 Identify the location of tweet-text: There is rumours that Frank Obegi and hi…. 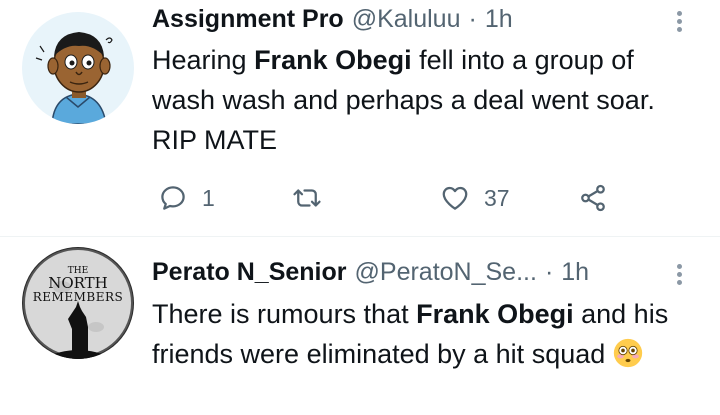
(427, 334).